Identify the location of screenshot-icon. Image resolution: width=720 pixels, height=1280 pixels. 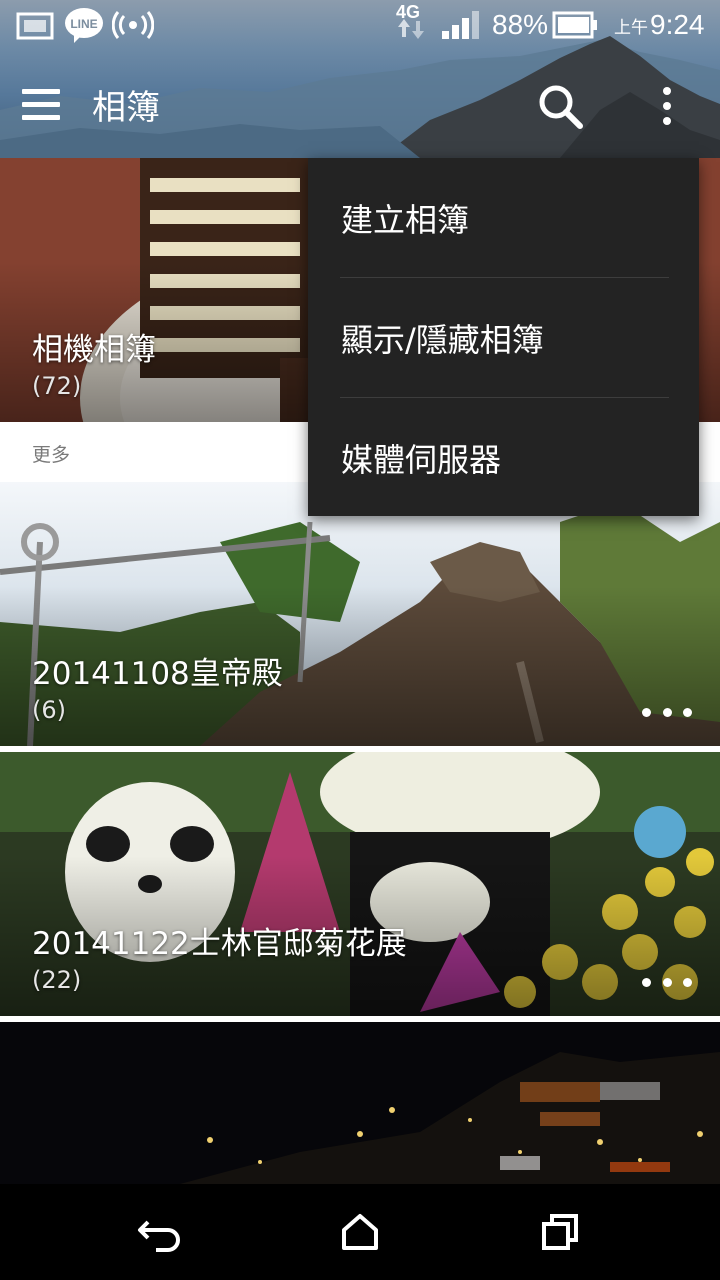
(36, 25).